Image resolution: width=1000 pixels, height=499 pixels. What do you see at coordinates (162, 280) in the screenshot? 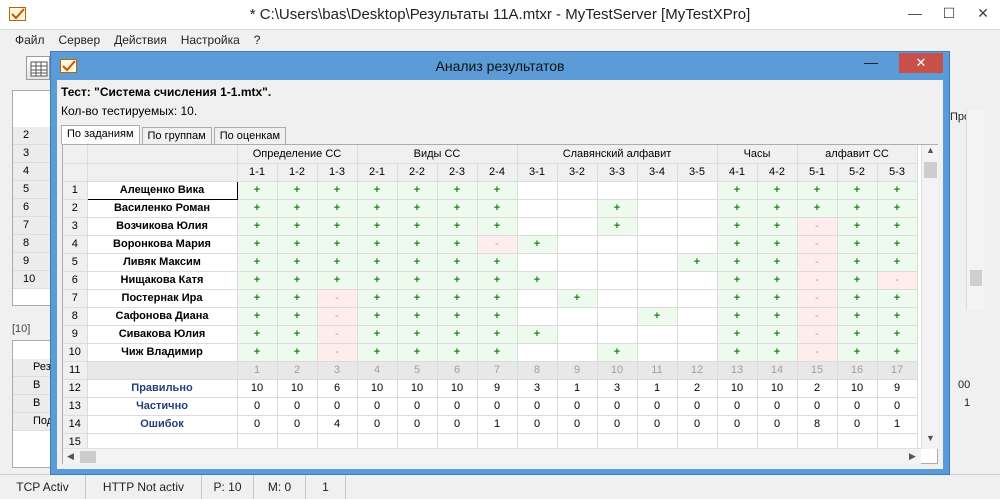
I see `student-name: Нищакова Катя` at bounding box center [162, 280].